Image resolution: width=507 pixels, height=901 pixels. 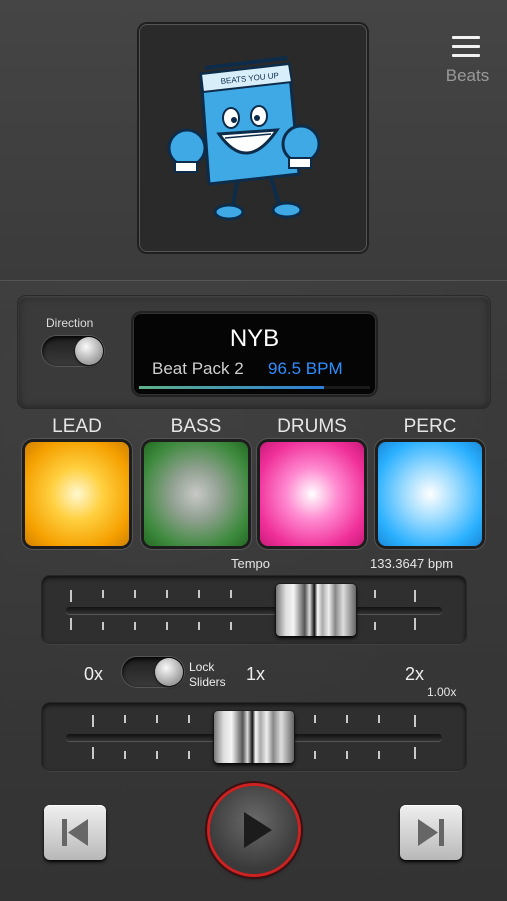 I want to click on play-button, so click(x=254, y=830).